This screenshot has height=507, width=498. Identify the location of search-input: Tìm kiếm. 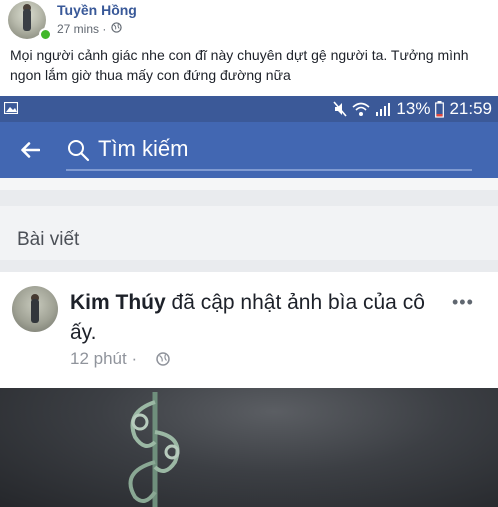
(143, 149).